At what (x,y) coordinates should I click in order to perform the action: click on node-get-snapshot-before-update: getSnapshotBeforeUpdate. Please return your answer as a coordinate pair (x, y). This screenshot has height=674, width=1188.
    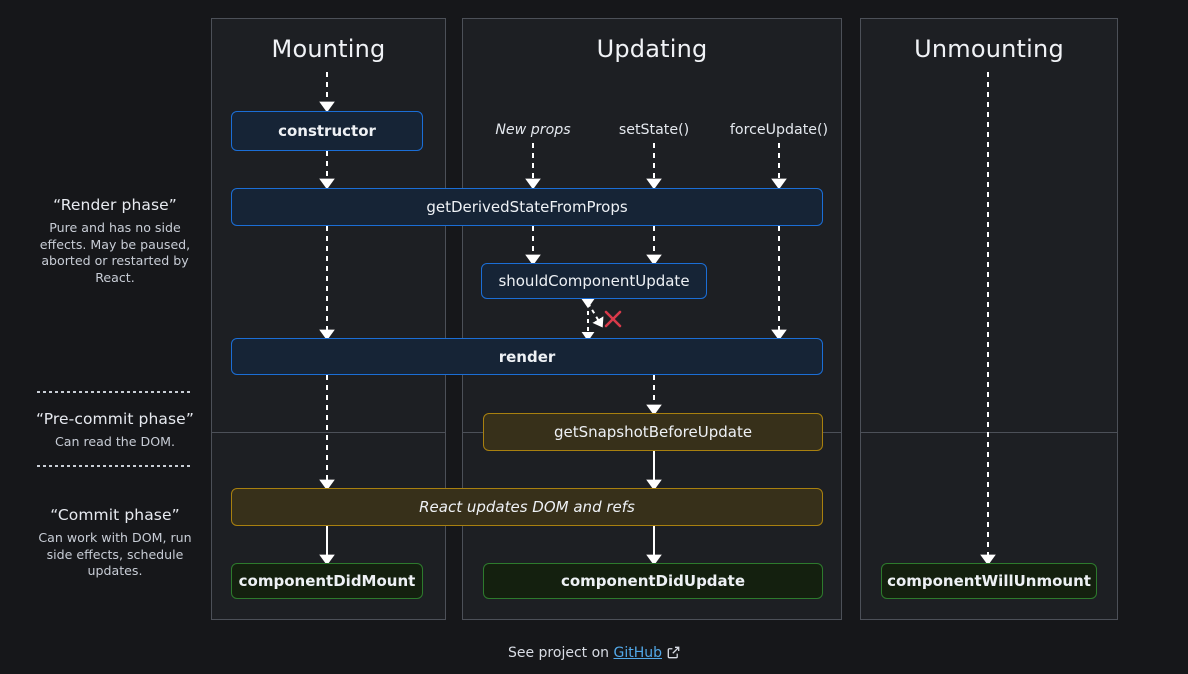
    Looking at the image, I should click on (653, 432).